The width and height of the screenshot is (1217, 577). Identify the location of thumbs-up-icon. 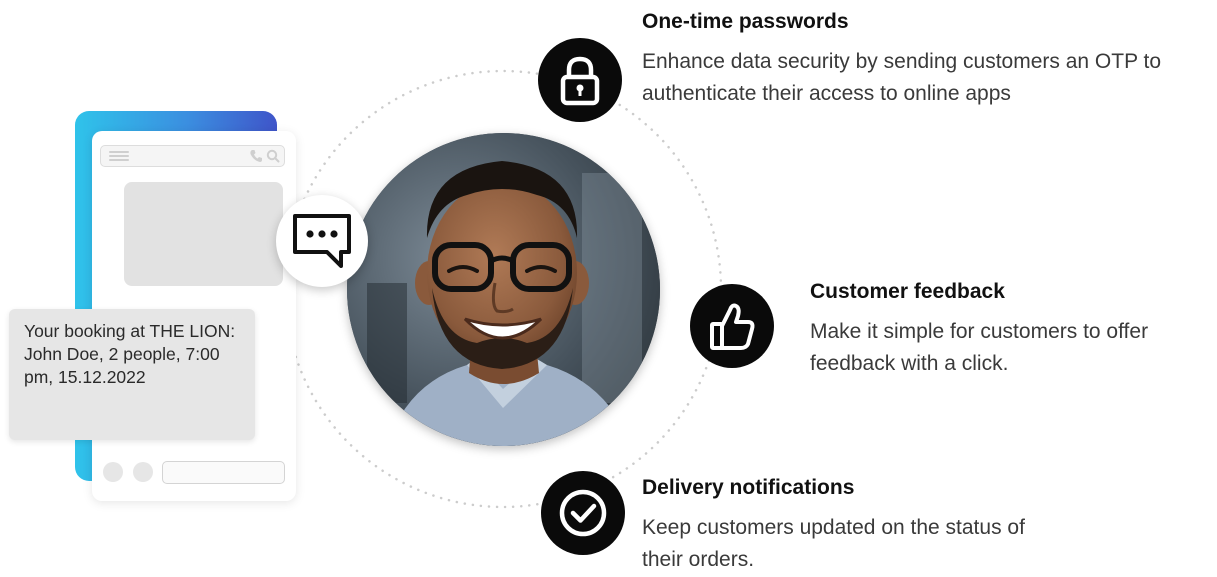
(732, 326).